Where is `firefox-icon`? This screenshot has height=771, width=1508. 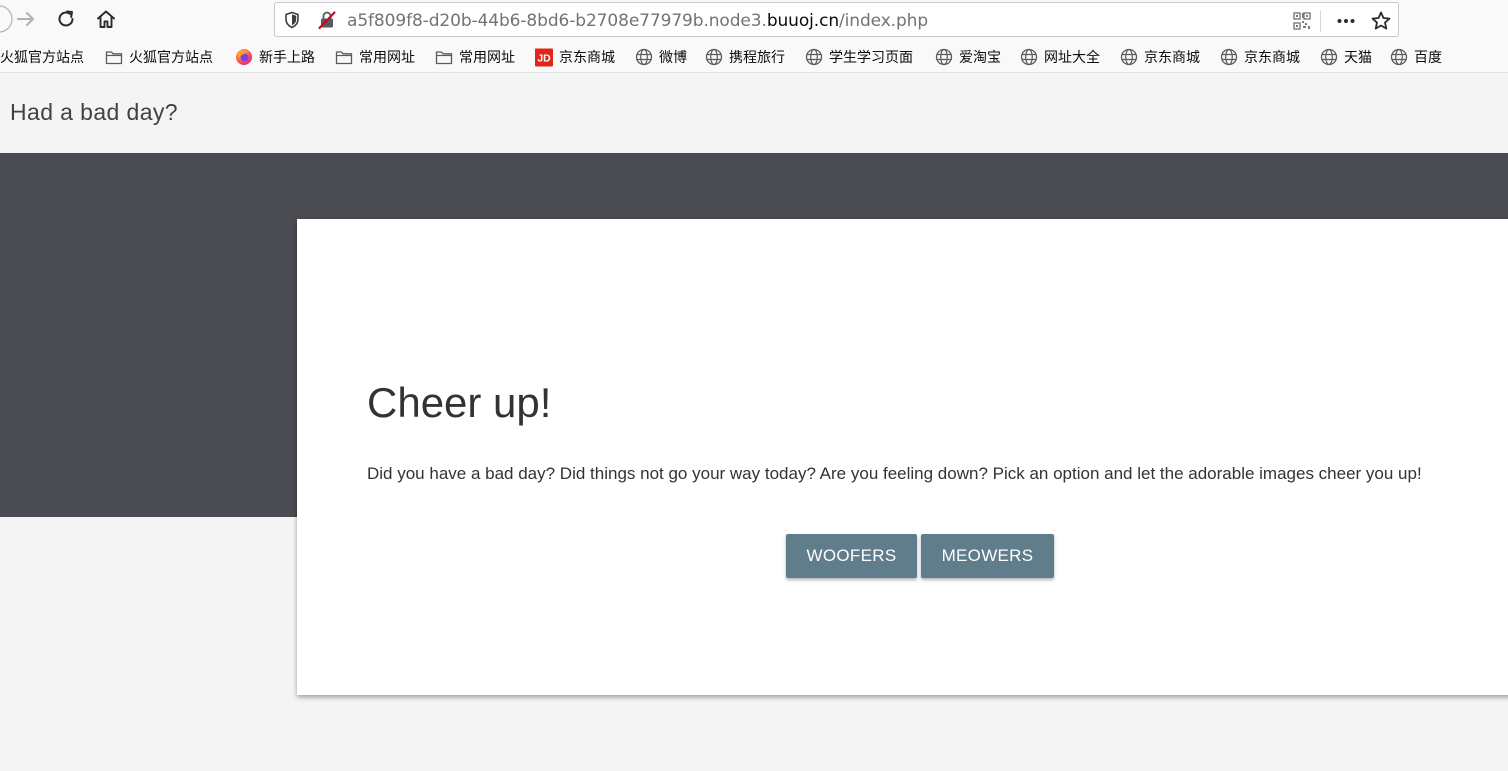 firefox-icon is located at coordinates (244, 57).